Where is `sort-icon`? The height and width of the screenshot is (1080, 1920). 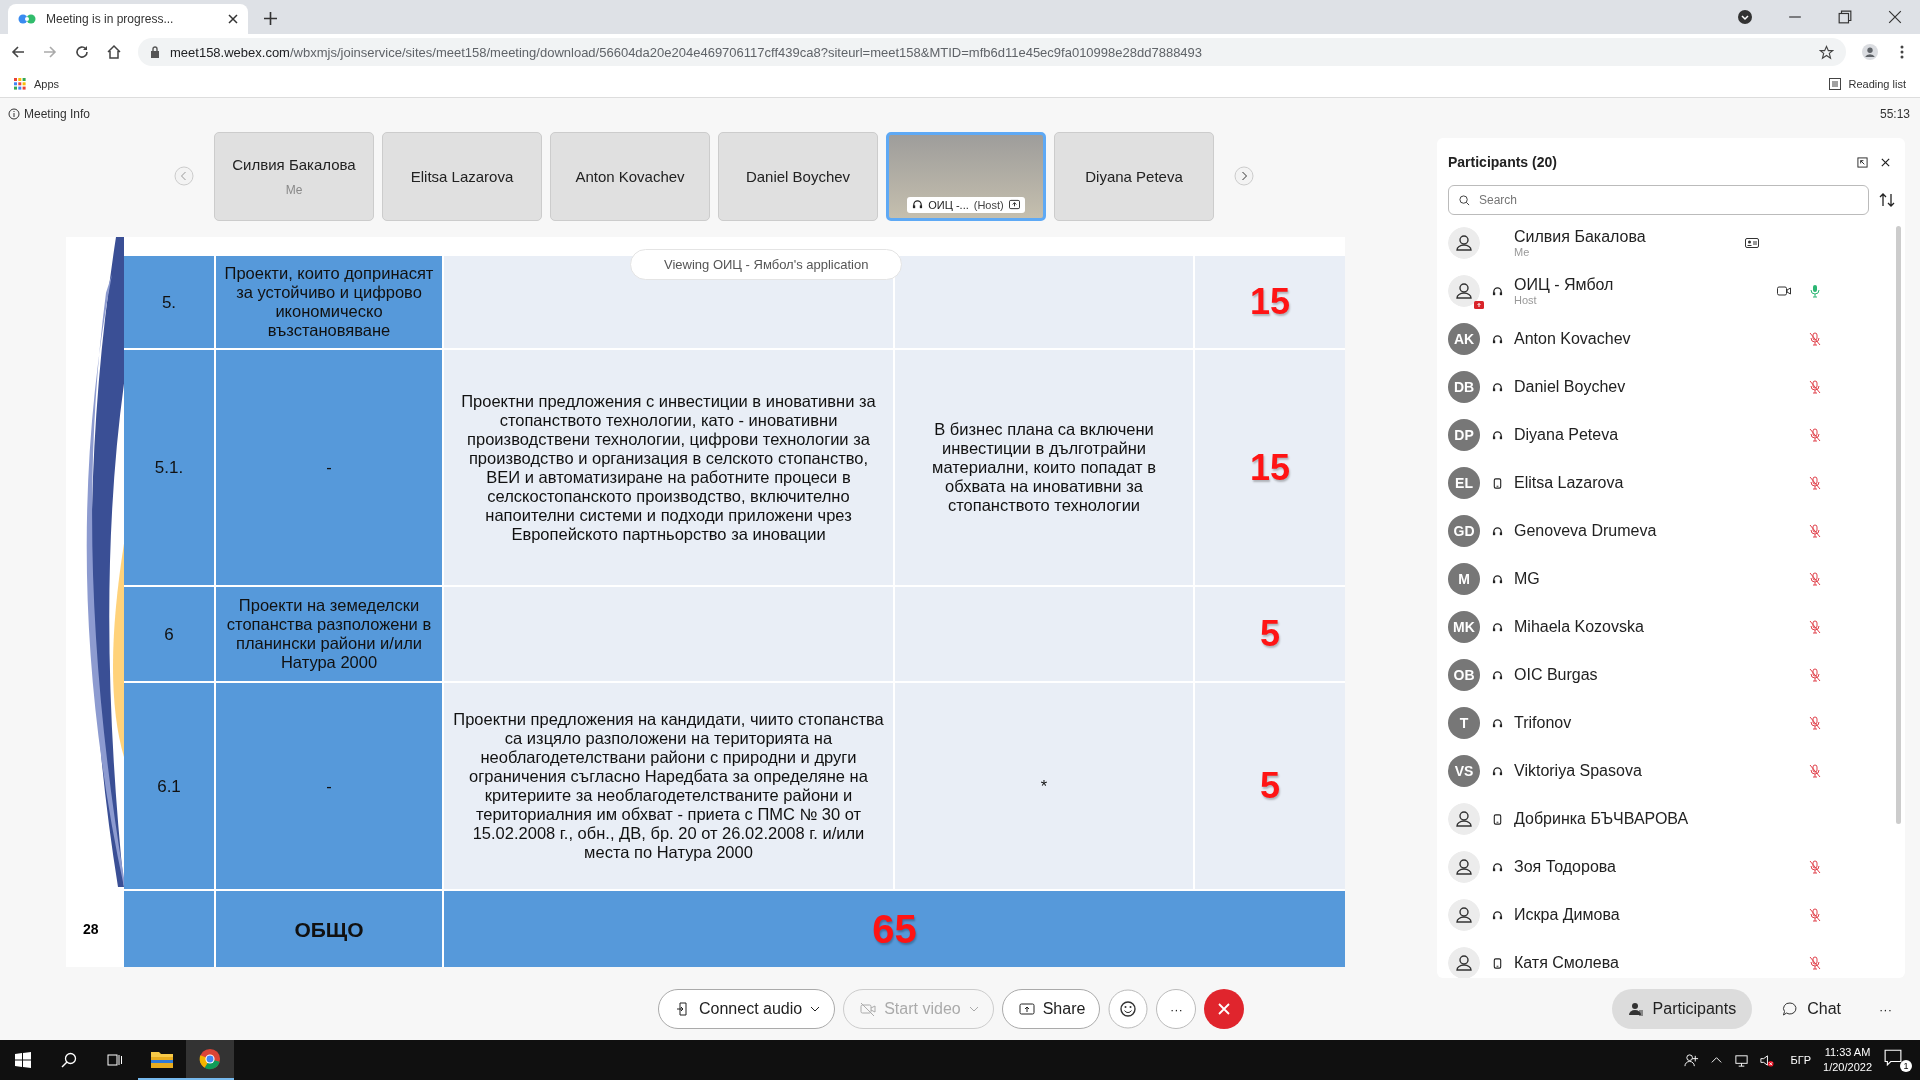 sort-icon is located at coordinates (1887, 200).